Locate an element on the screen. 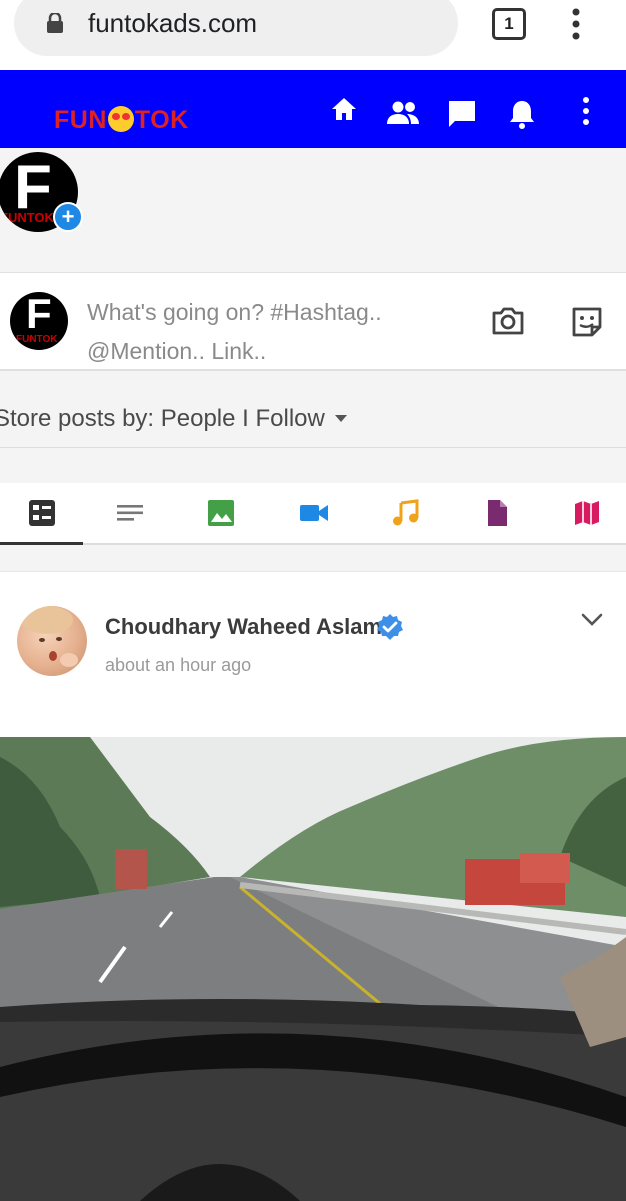 The image size is (626, 1201). funtok-logo: FUN TOK is located at coordinates (121, 120).